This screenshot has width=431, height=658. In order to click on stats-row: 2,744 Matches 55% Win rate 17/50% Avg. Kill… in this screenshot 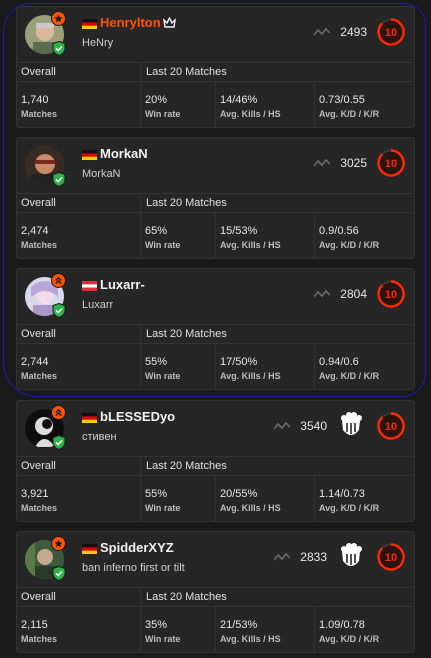, I will do `click(215, 367)`.